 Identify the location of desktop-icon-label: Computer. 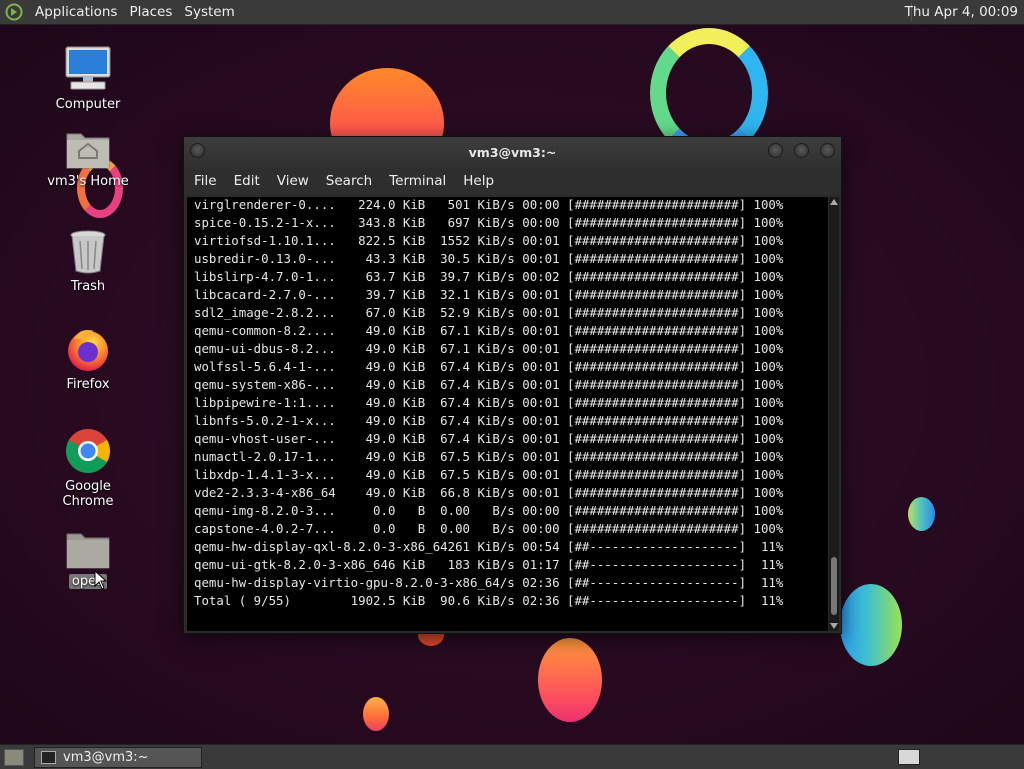
(88, 104).